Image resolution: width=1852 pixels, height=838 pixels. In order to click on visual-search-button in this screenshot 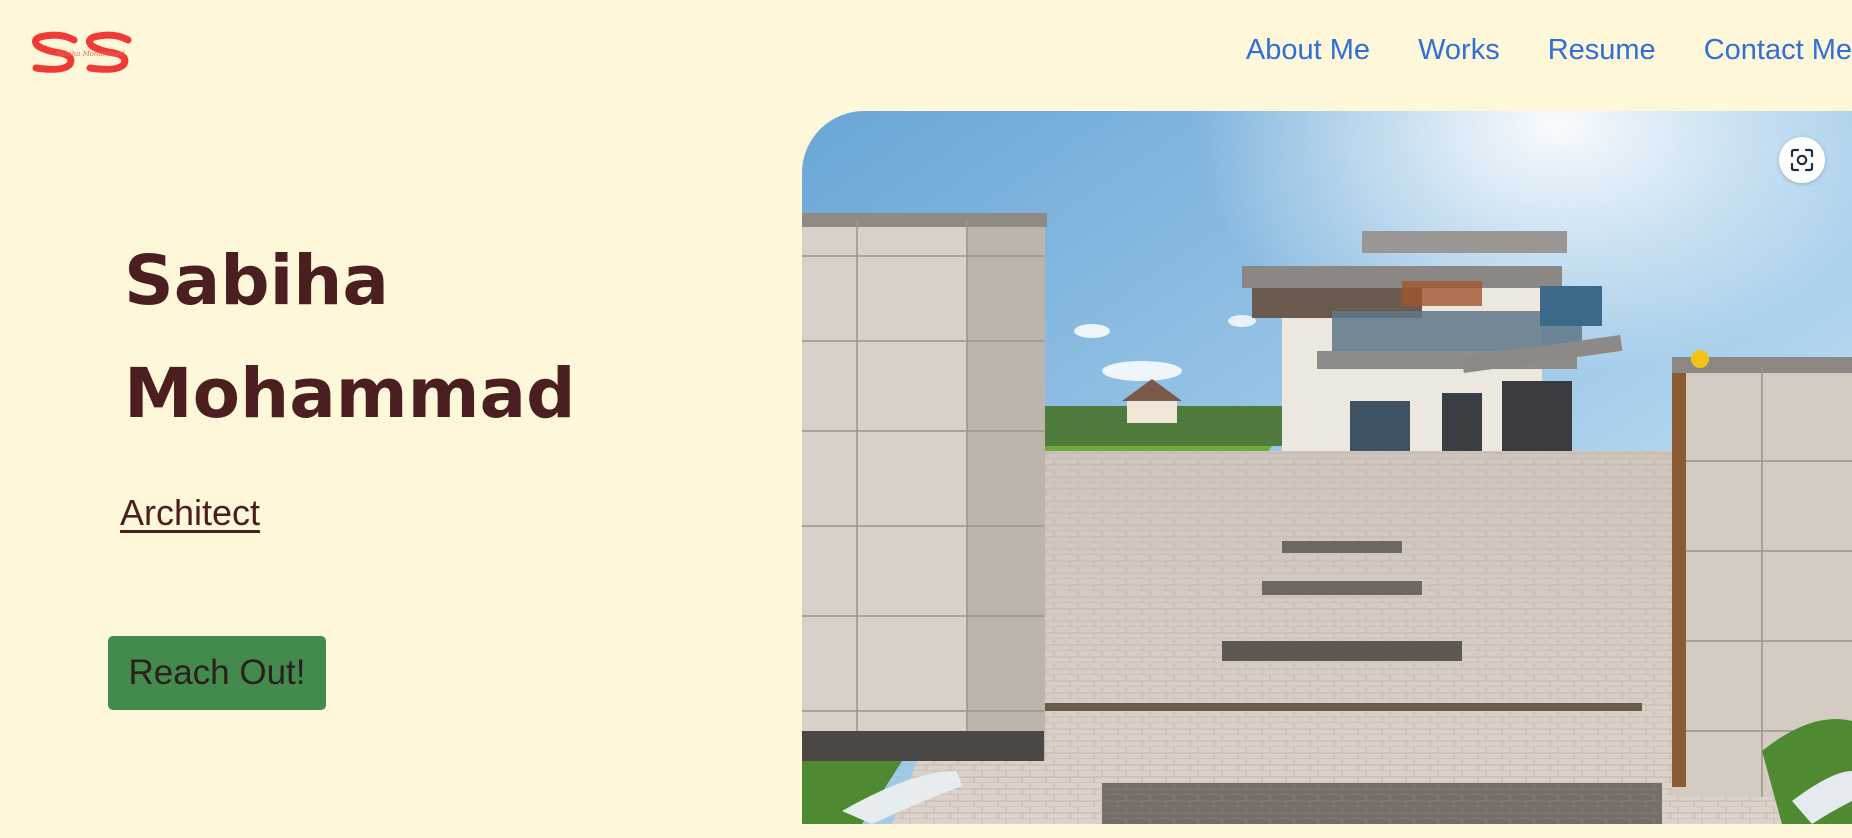, I will do `click(1802, 160)`.